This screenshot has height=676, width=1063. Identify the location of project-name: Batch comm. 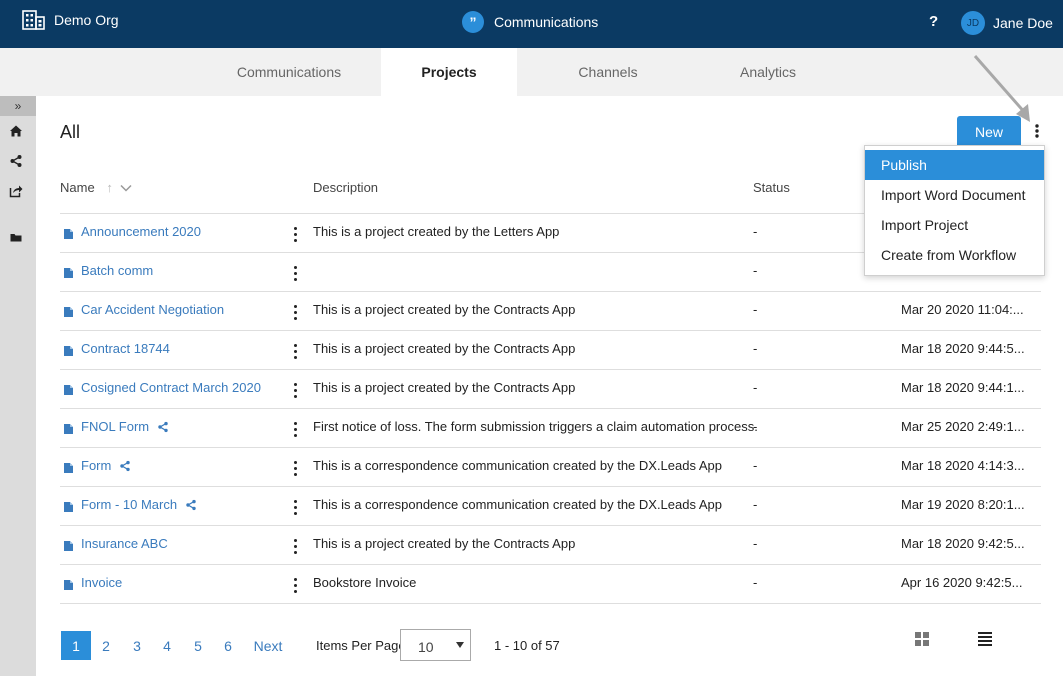
(117, 270).